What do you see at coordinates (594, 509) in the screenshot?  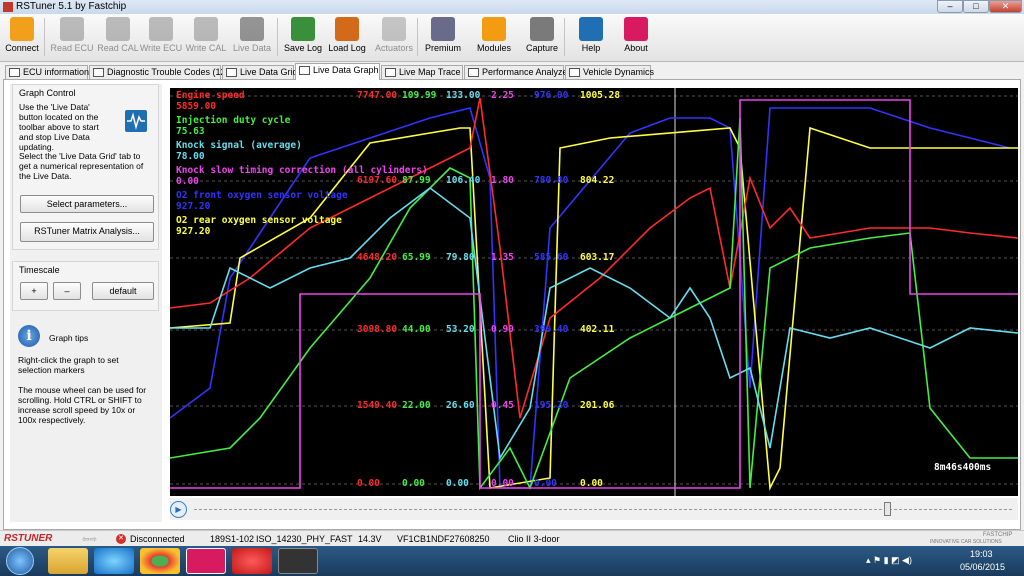 I see `graph-scrollbar: ▶` at bounding box center [594, 509].